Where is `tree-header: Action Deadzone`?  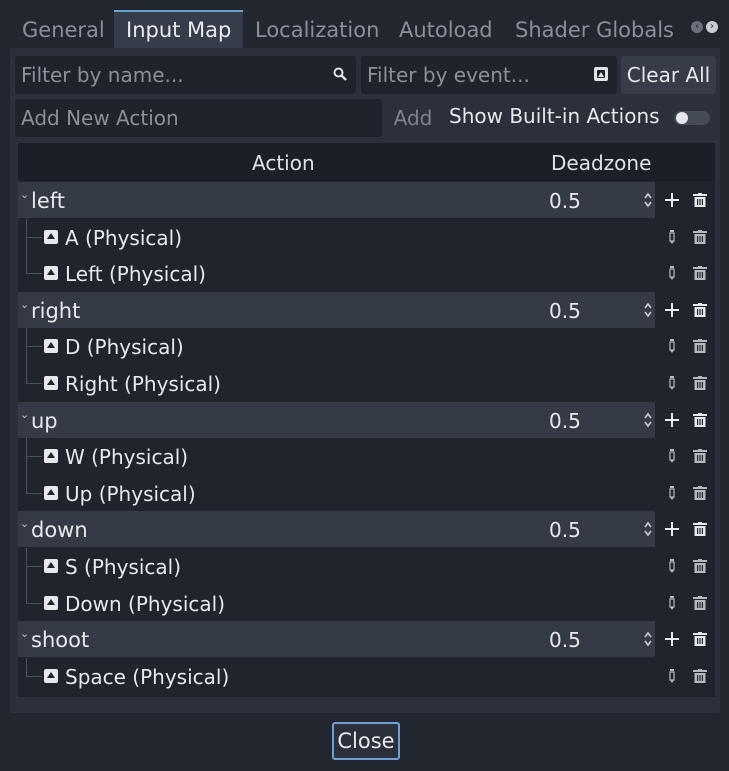 tree-header: Action Deadzone is located at coordinates (366, 162).